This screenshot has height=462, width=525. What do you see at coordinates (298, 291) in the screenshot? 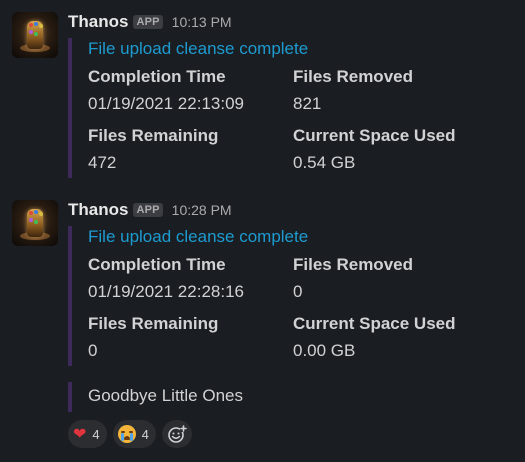
I see `field-value-files-removed: 0` at bounding box center [298, 291].